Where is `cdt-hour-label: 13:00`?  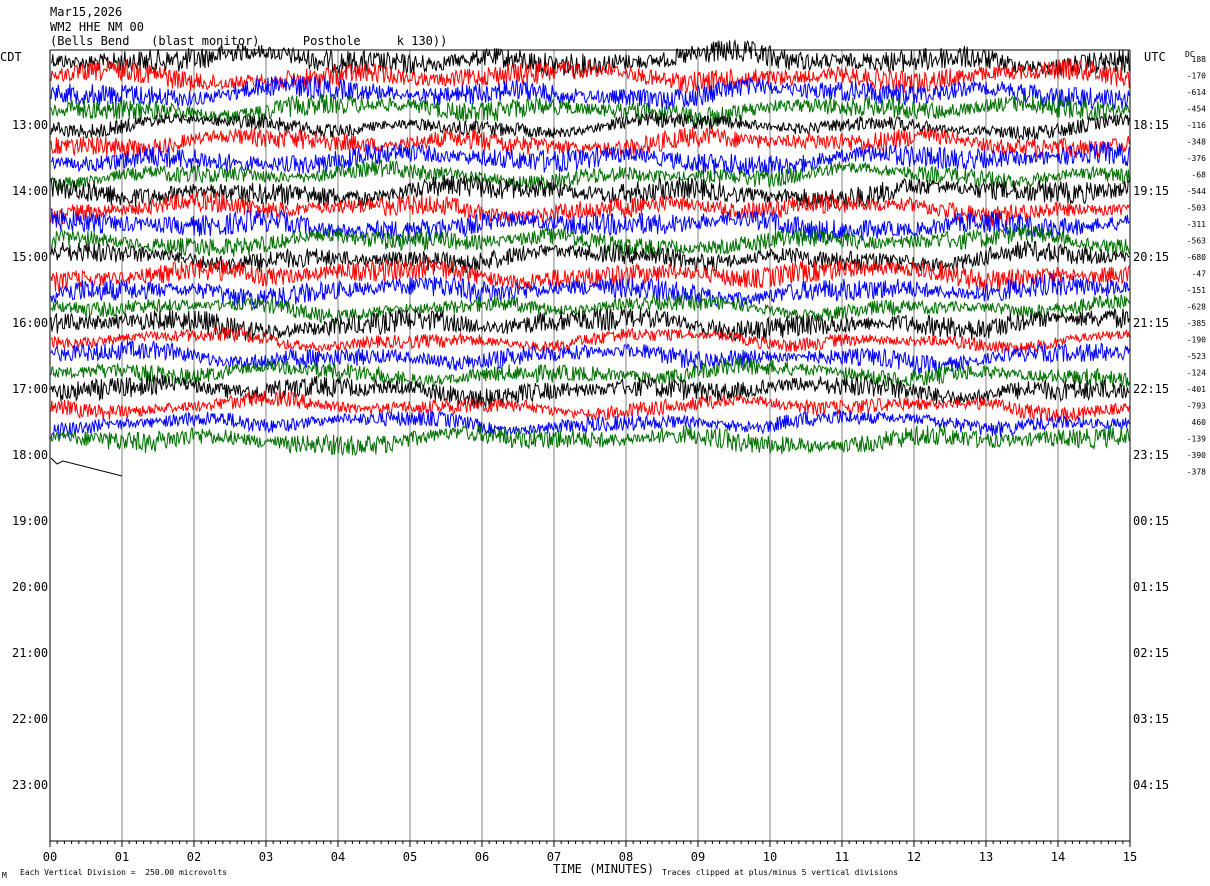
cdt-hour-label: 13:00 is located at coordinates (30, 125).